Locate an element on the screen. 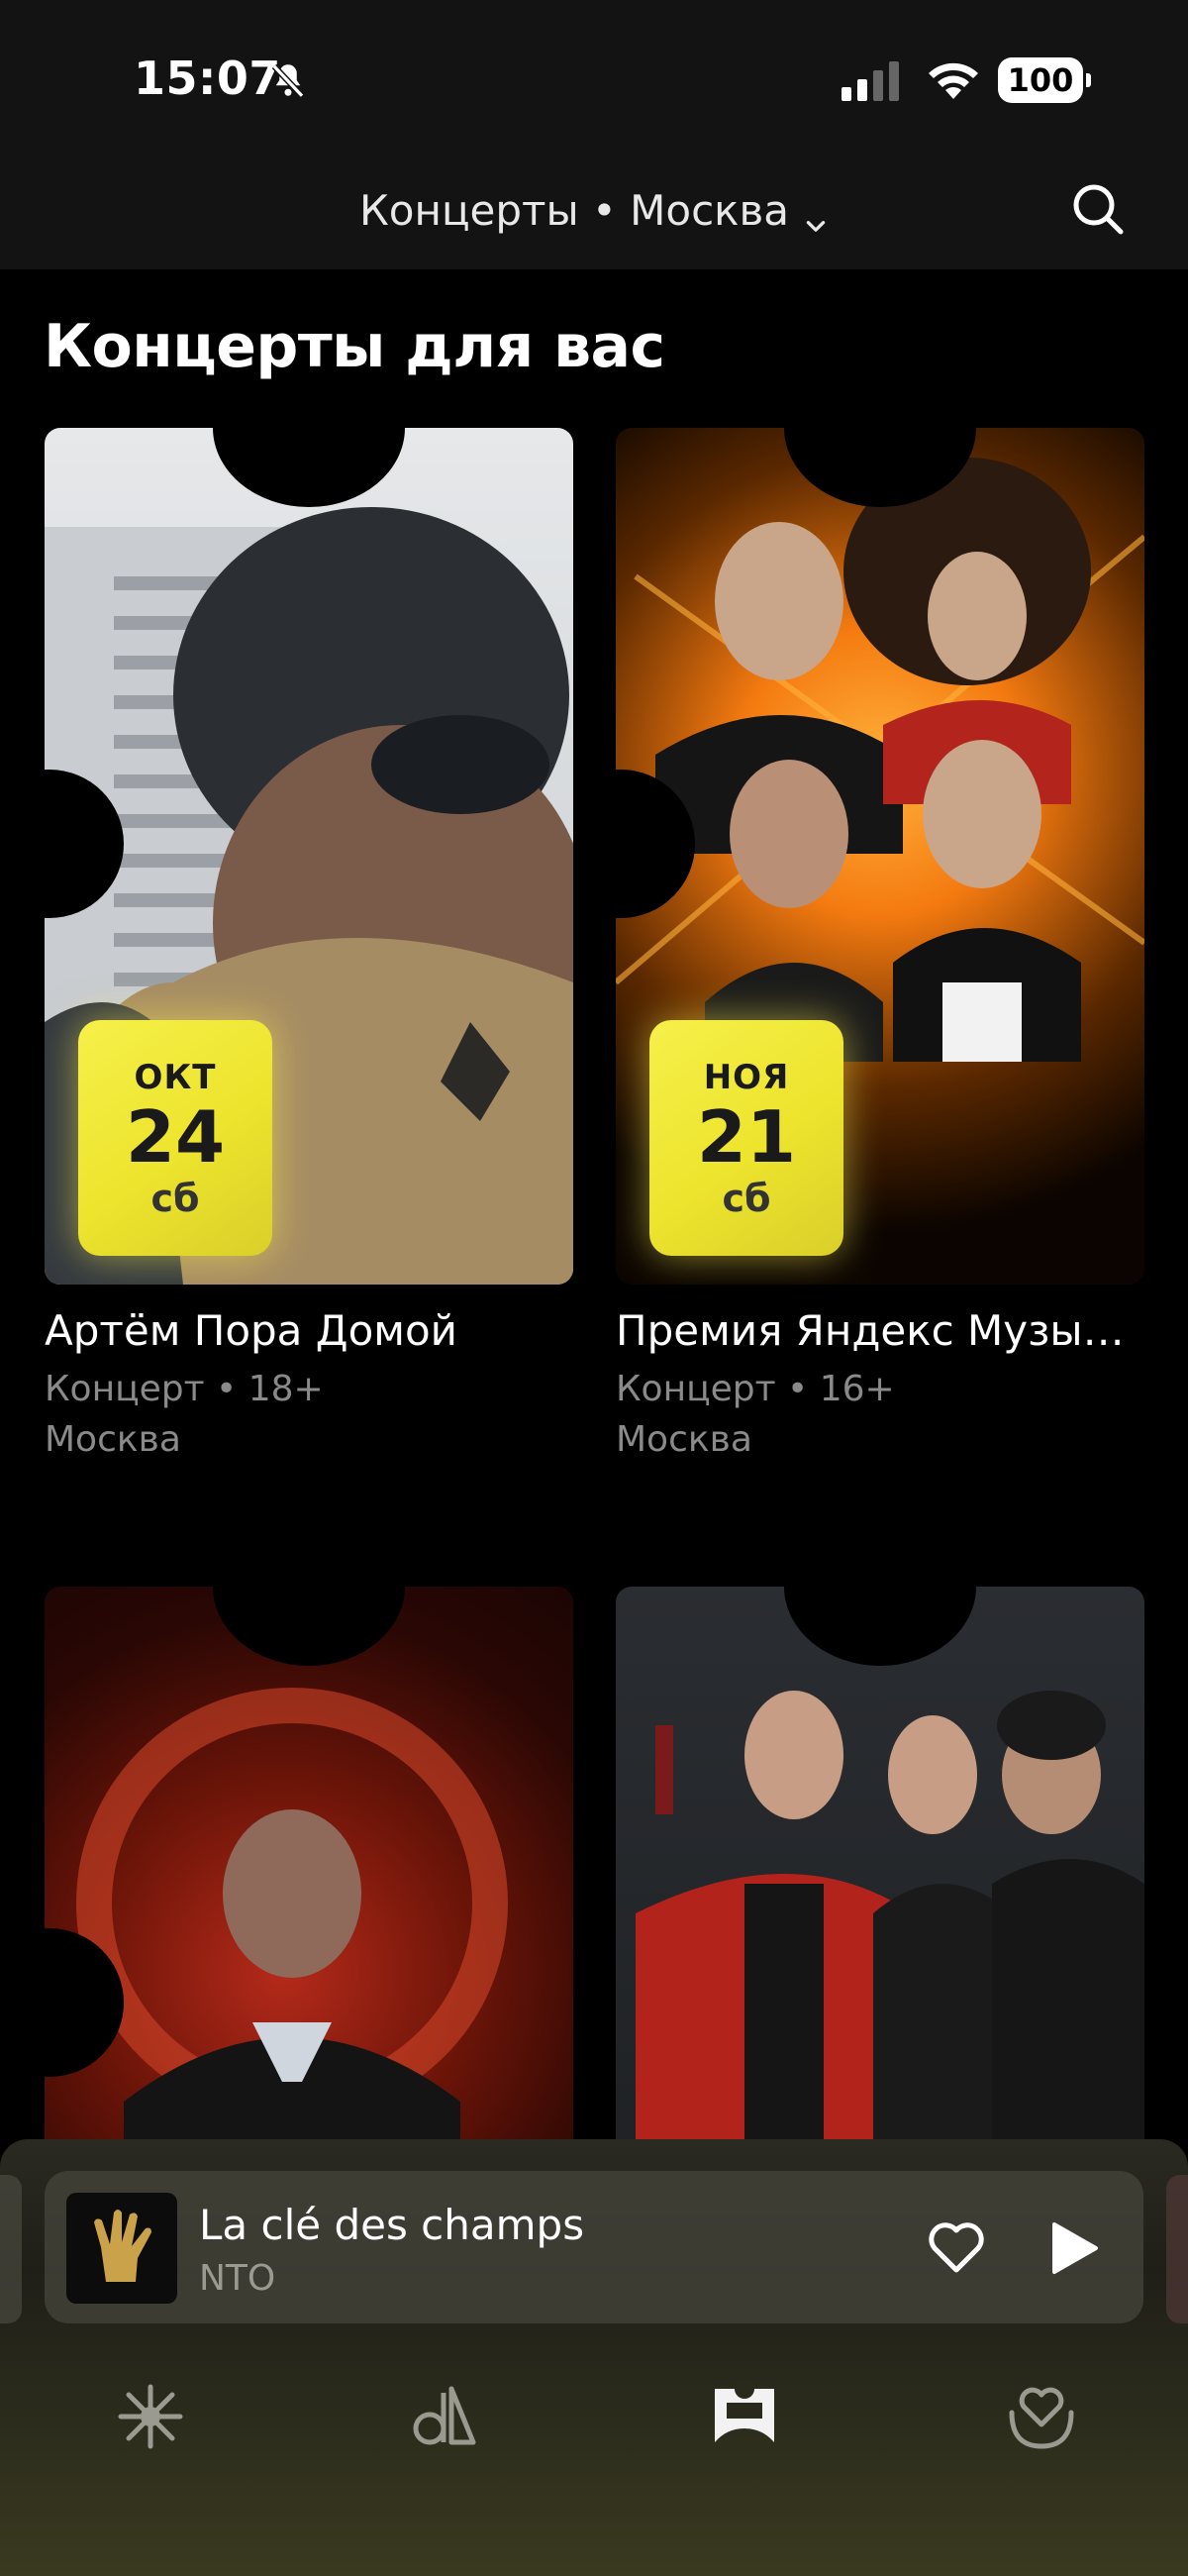 Image resolution: width=1188 pixels, height=2576 pixels. wifi-icon is located at coordinates (953, 79).